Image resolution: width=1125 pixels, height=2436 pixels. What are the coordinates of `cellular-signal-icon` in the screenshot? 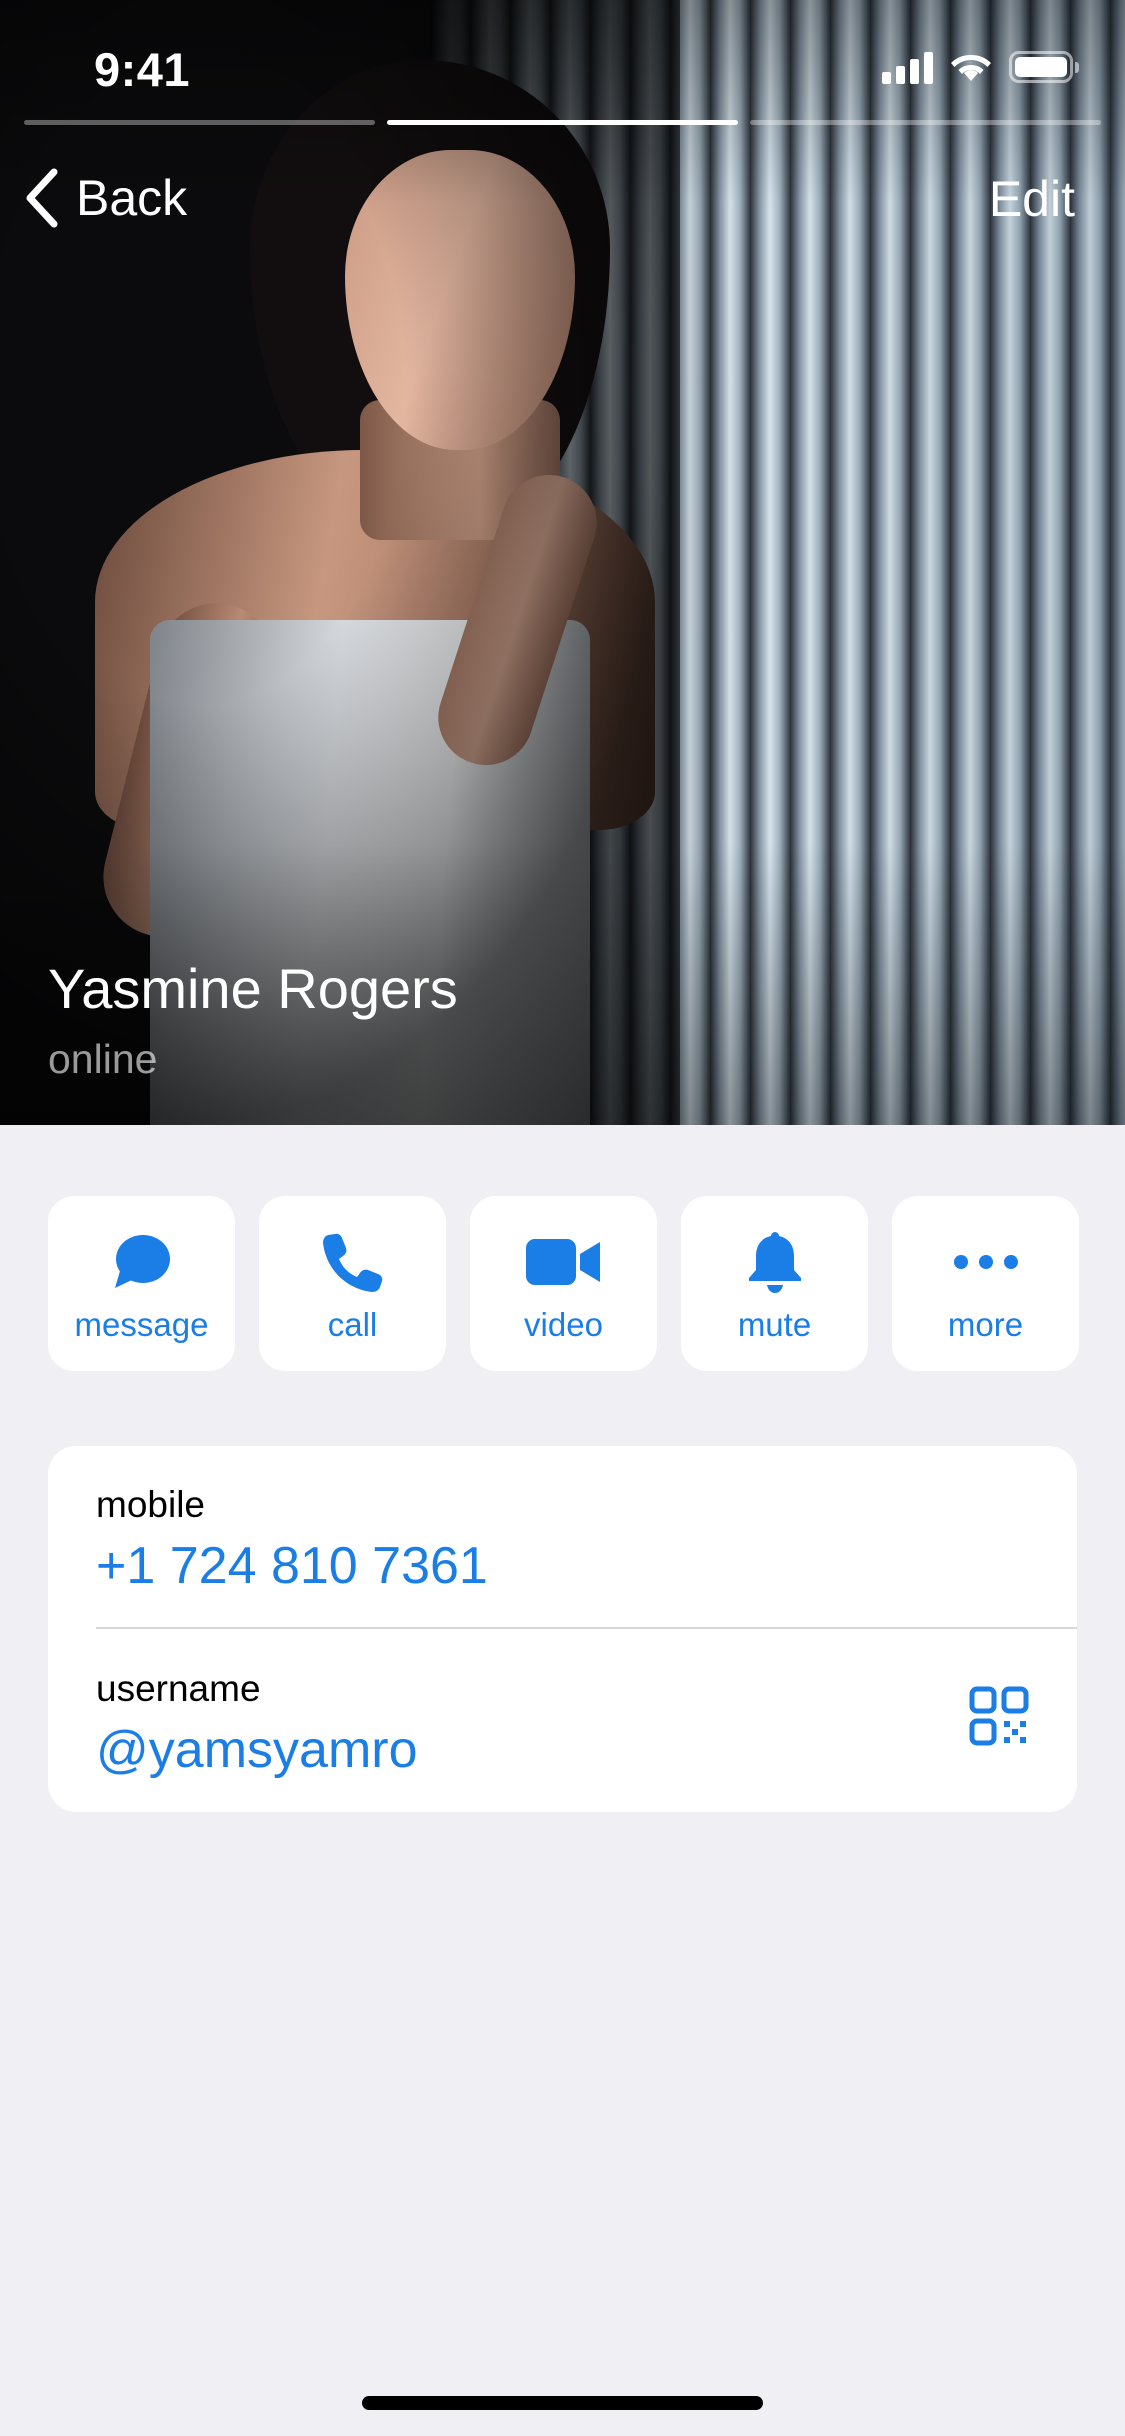 It's located at (907, 67).